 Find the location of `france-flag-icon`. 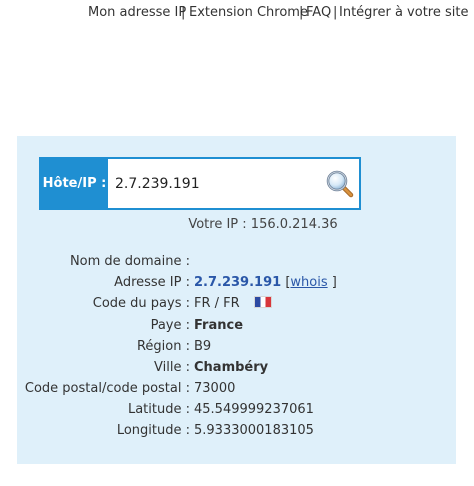

france-flag-icon is located at coordinates (262, 302).